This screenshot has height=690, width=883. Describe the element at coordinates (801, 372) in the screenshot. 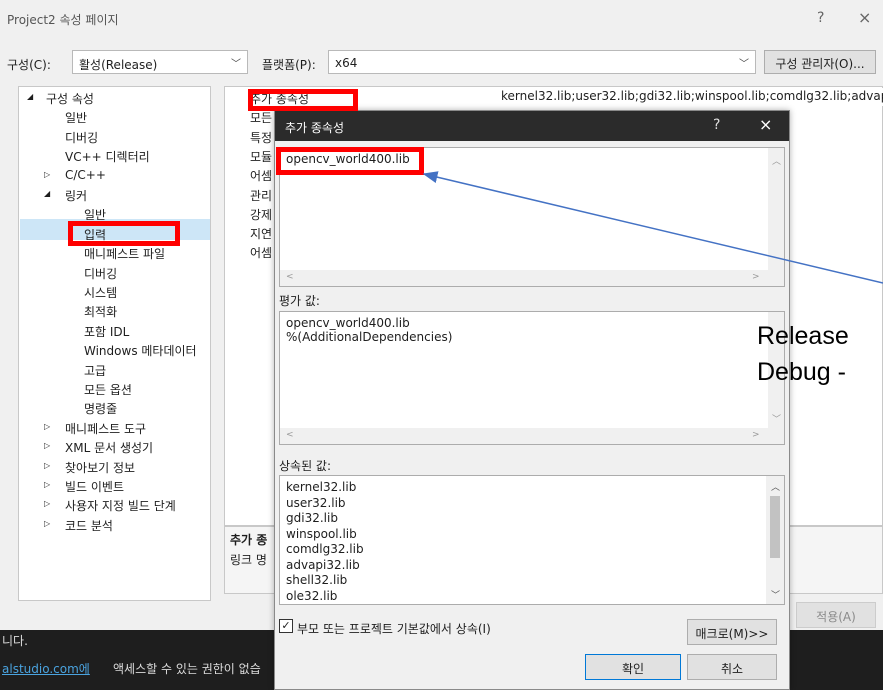

I see `annotation-text-debug: Debug -` at that location.